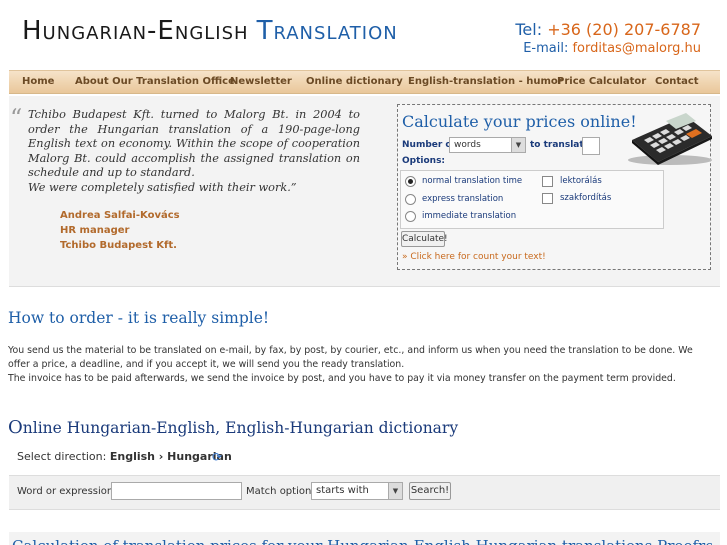  Describe the element at coordinates (472, 181) in the screenshot. I see `opt-normal-label: normal translation time` at that location.